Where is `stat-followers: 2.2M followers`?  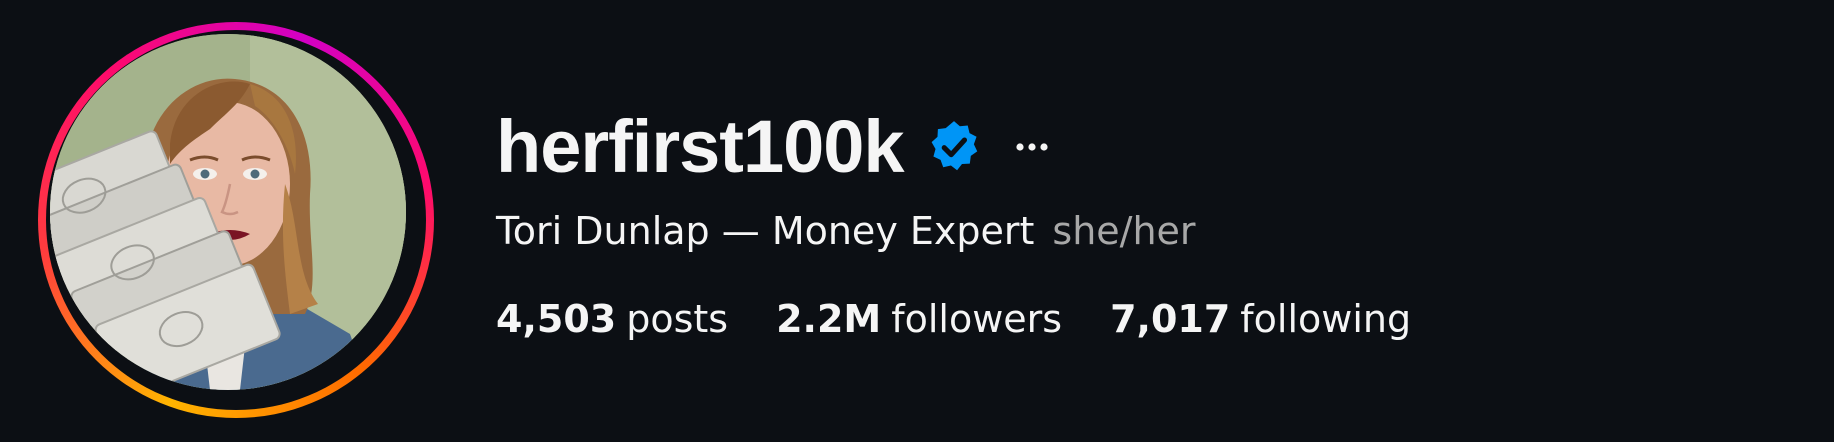
stat-followers: 2.2M followers is located at coordinates (919, 319).